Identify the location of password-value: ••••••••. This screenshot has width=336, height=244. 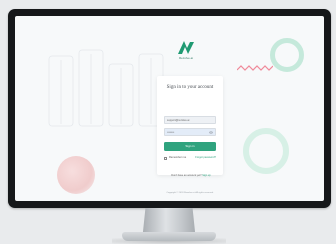
(171, 132).